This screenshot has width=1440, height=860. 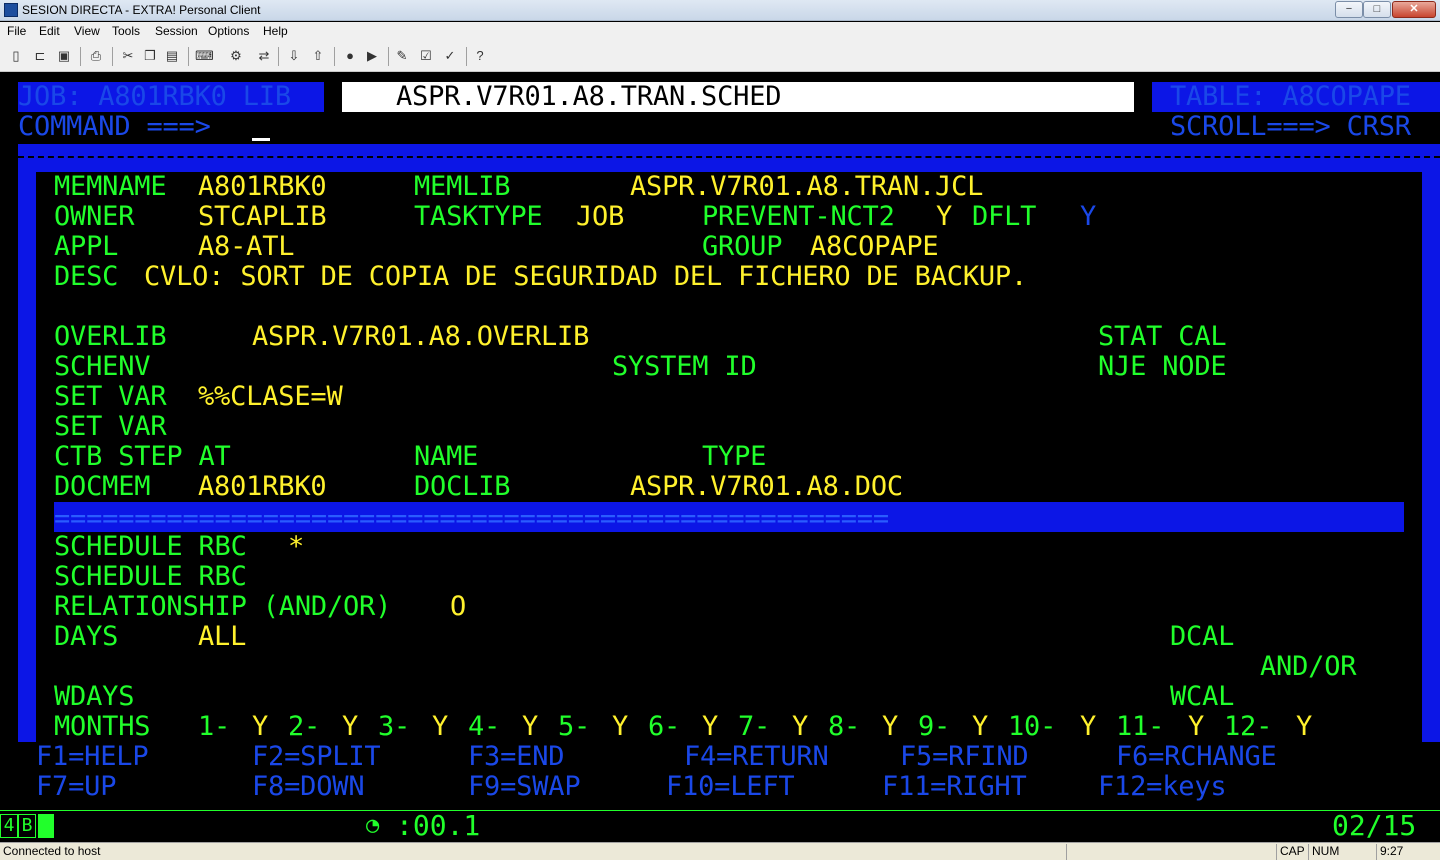 What do you see at coordinates (176, 31) in the screenshot?
I see `menu-session: Session` at bounding box center [176, 31].